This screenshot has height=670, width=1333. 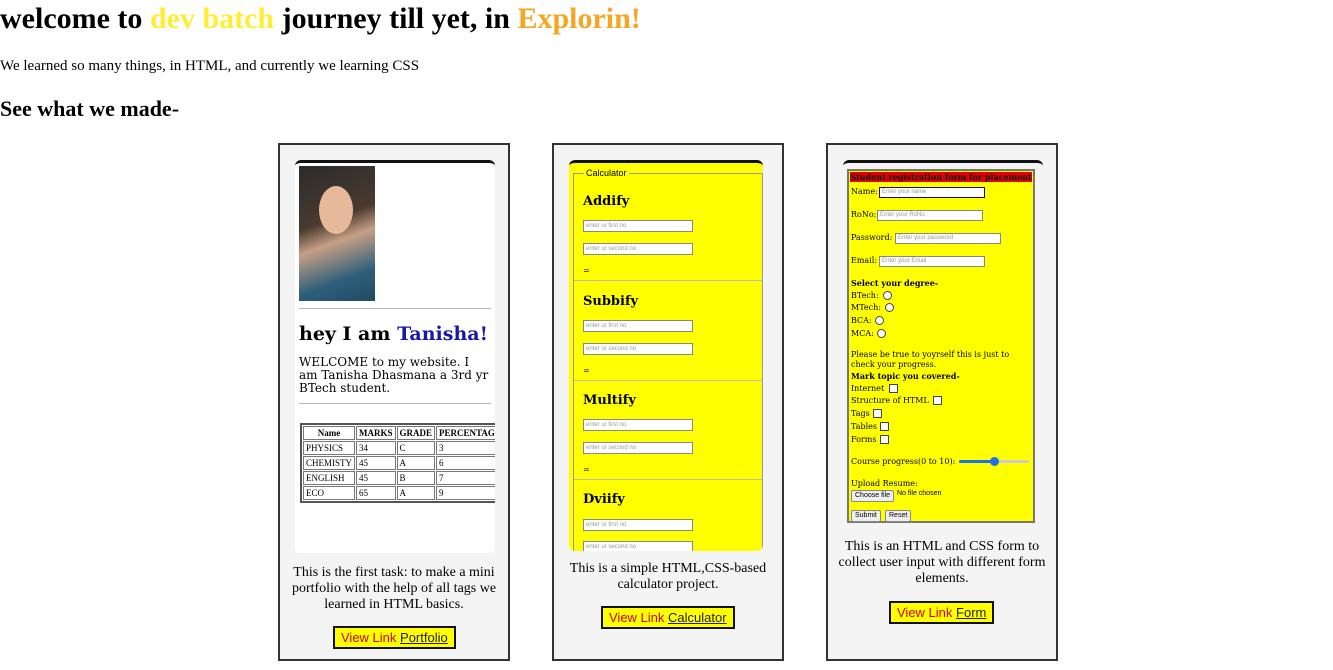 What do you see at coordinates (864, 191) in the screenshot?
I see `name-label: Name:` at bounding box center [864, 191].